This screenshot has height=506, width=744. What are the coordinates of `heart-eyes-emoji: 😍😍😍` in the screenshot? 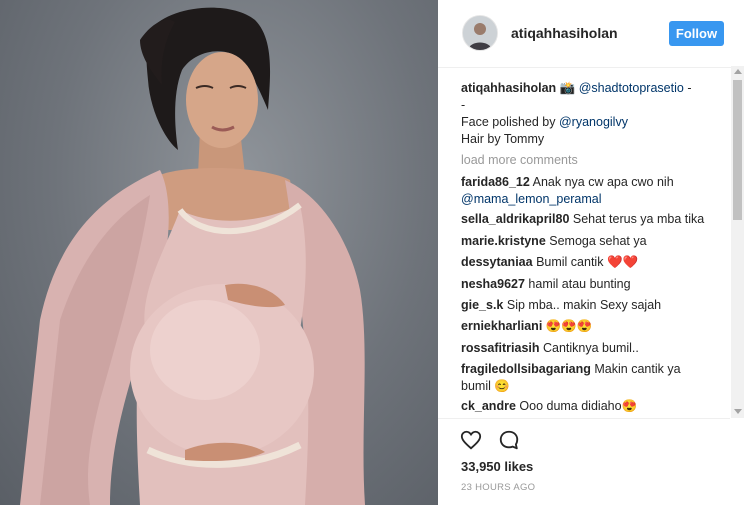 It's located at (569, 326).